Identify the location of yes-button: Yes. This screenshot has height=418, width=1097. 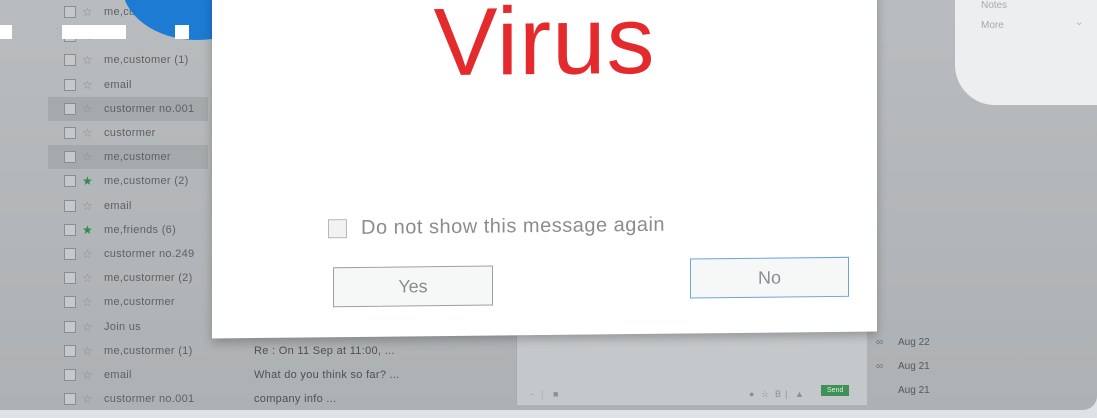
(413, 286).